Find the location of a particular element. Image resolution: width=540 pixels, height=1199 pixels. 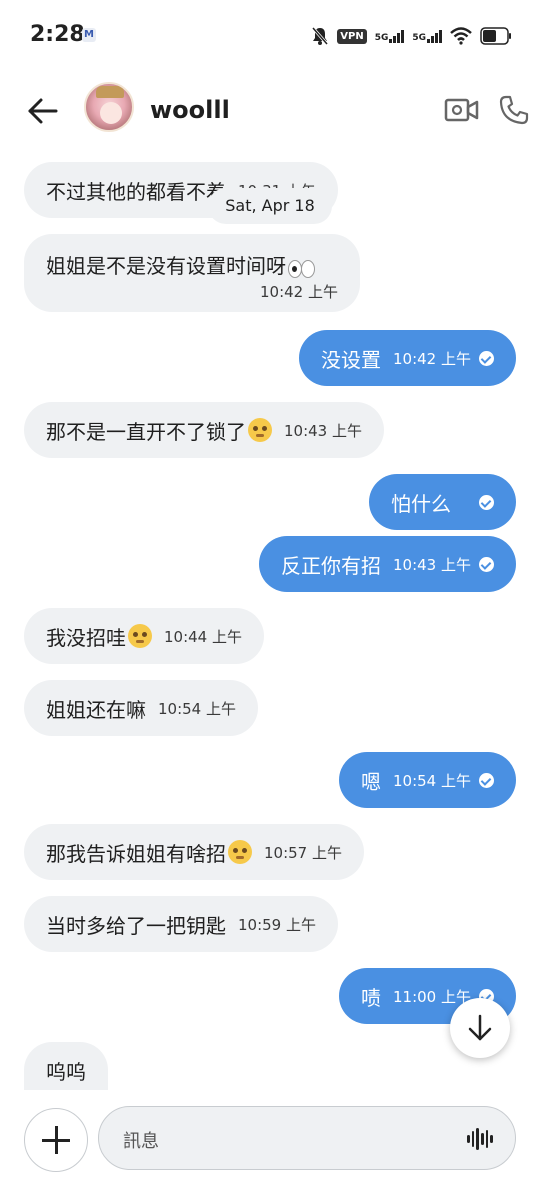

status-bar: 2:28 M VPN 5G 5G is located at coordinates (270, 36).